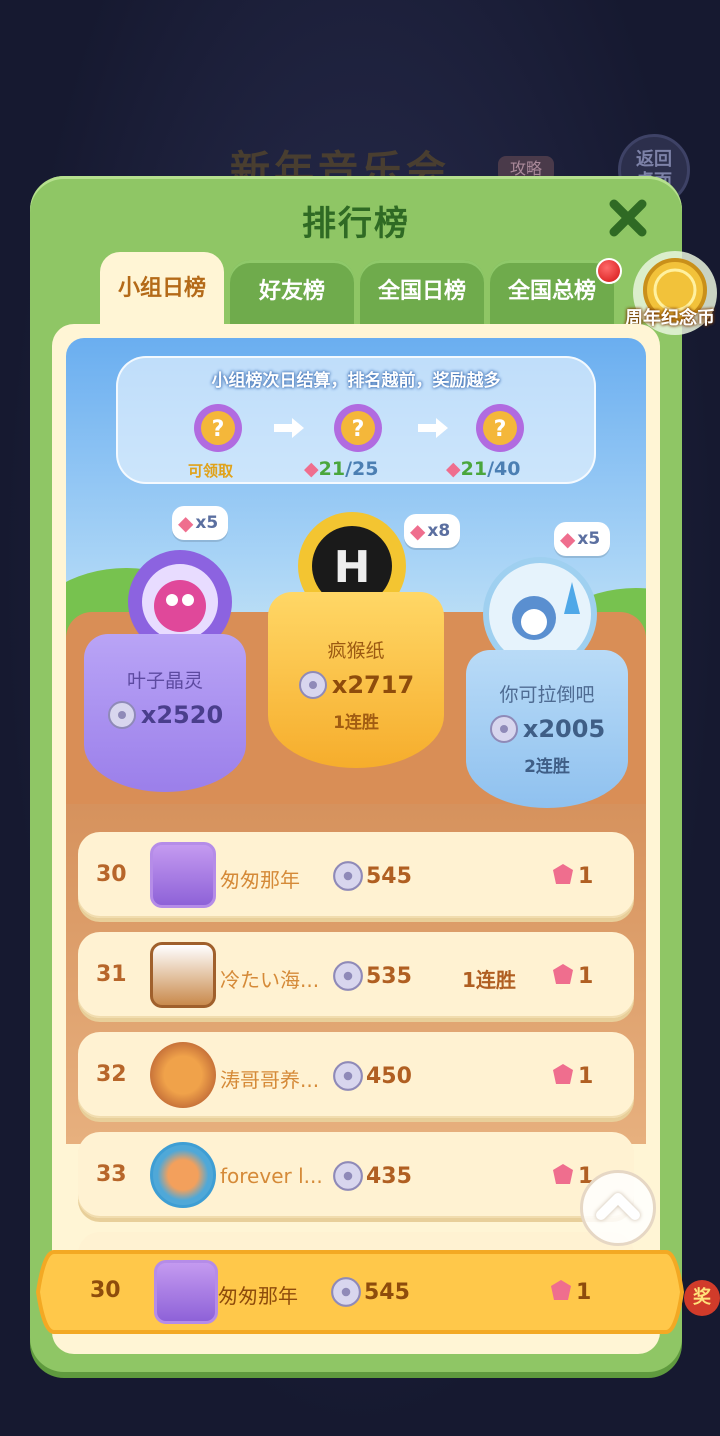 The height and width of the screenshot is (1436, 720). What do you see at coordinates (111, 1174) in the screenshot?
I see `rank-number: 33` at bounding box center [111, 1174].